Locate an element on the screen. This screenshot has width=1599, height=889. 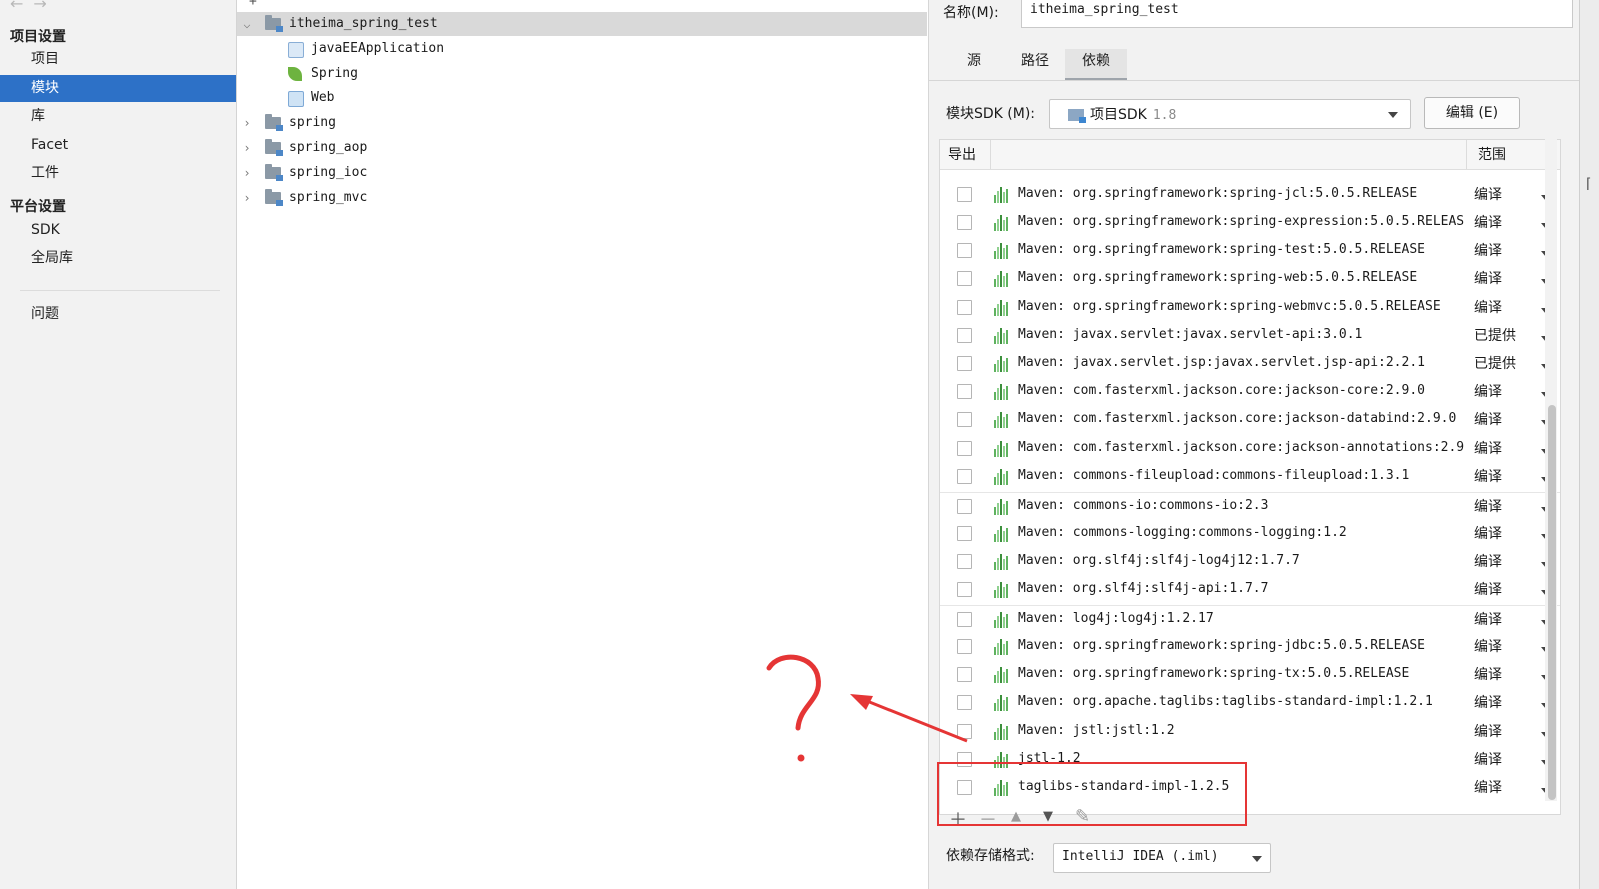
sidebar-item-modules: 模块 is located at coordinates (118, 88).